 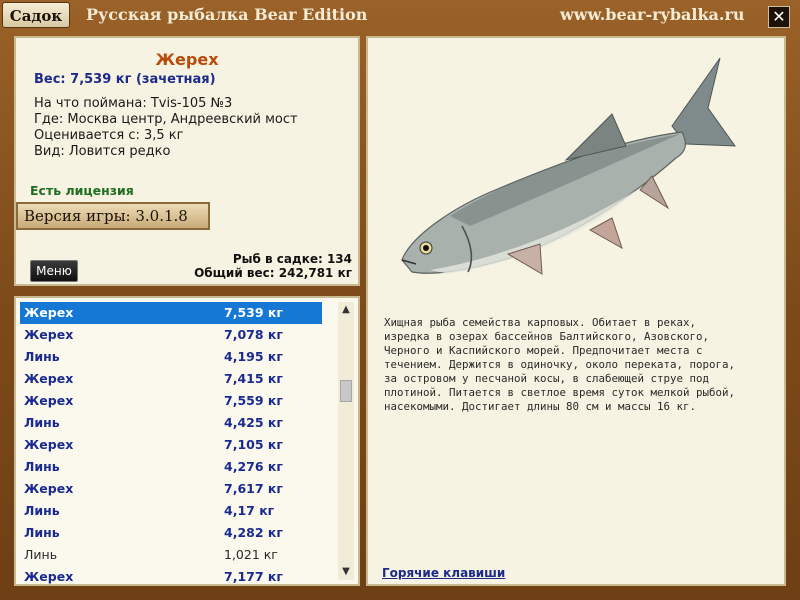 What do you see at coordinates (54, 271) in the screenshot?
I see `menu-button: Меню` at bounding box center [54, 271].